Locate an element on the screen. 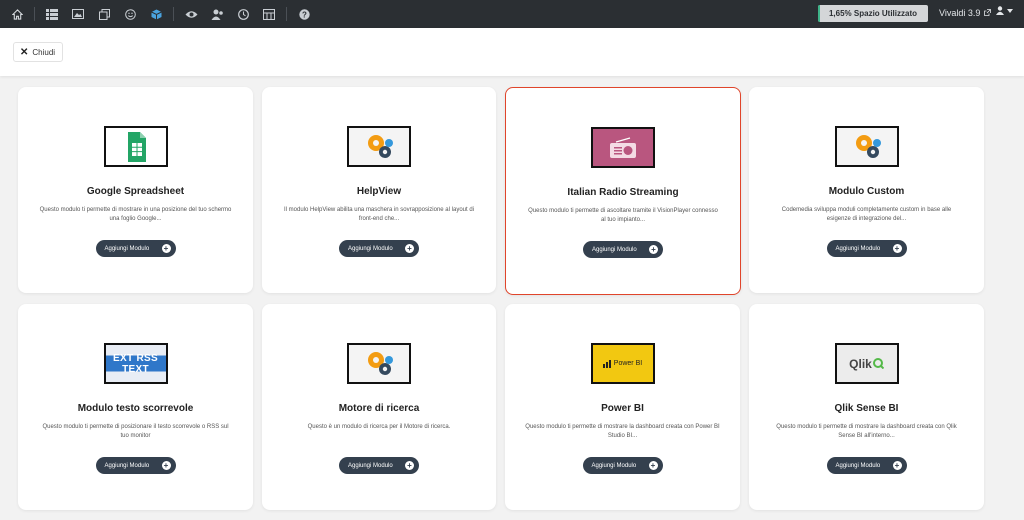 The height and width of the screenshot is (520, 1024). rss-text-icon: EXT RSS TEXT is located at coordinates (135, 363).